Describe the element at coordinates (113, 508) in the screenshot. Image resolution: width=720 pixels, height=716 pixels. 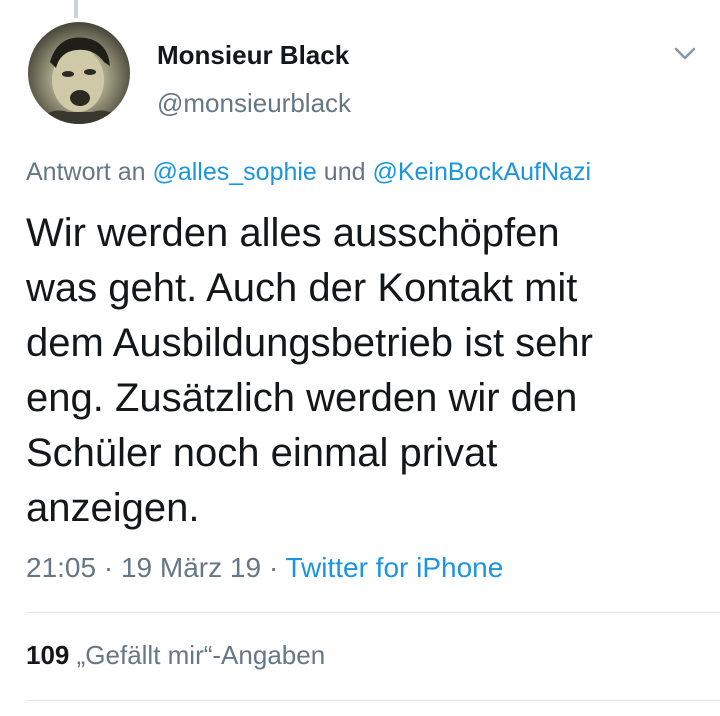
I see `tweet-text-line: anzeigen.` at that location.